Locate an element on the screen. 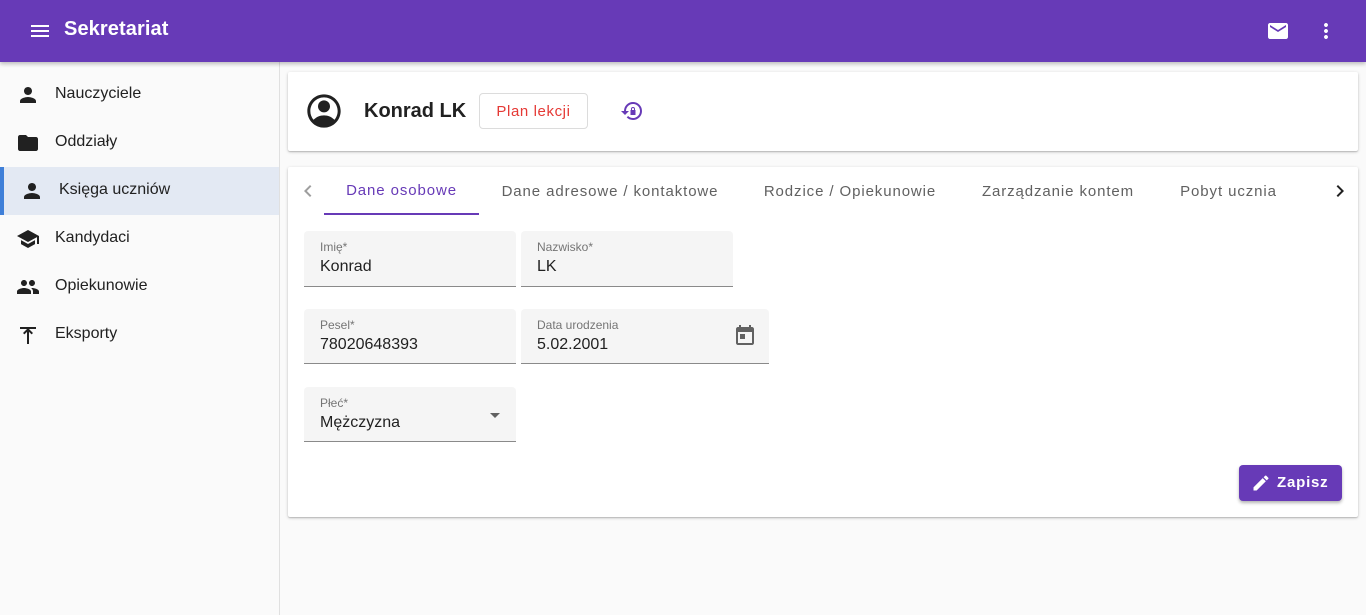  sidebar-item-oddzialy: Oddziały is located at coordinates (139, 143).